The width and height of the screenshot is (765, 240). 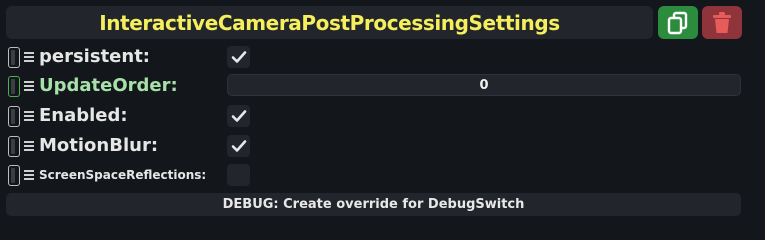 I want to click on update-order-value: 0, so click(x=484, y=85).